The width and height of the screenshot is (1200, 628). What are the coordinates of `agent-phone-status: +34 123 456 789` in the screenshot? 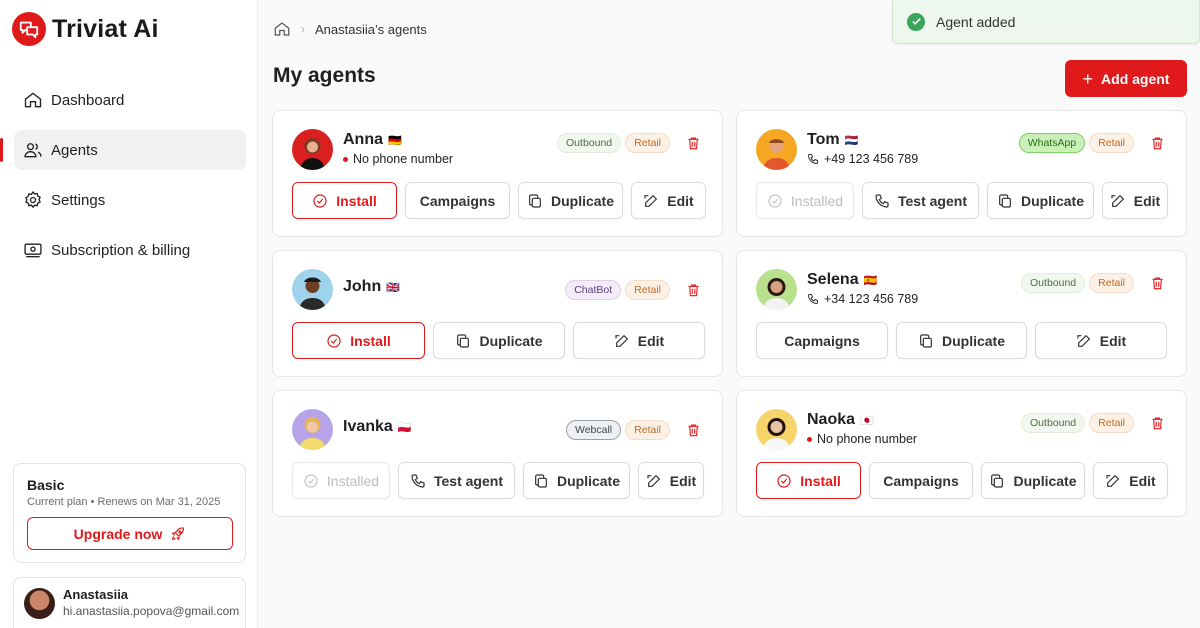 It's located at (862, 299).